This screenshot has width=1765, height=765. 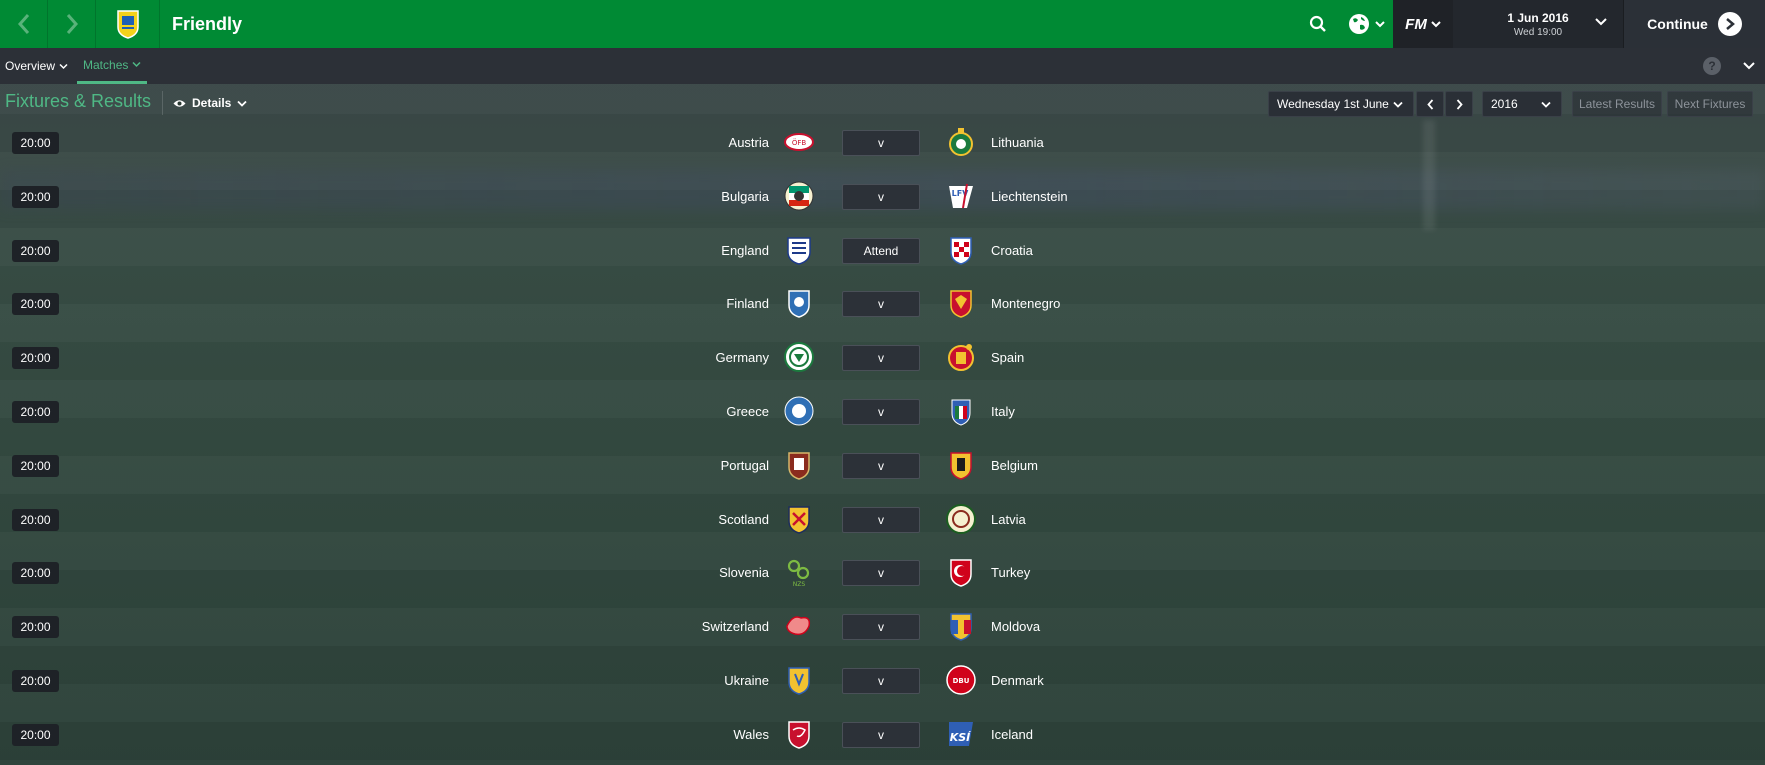 What do you see at coordinates (745, 465) in the screenshot?
I see `home-team-name: Portugal` at bounding box center [745, 465].